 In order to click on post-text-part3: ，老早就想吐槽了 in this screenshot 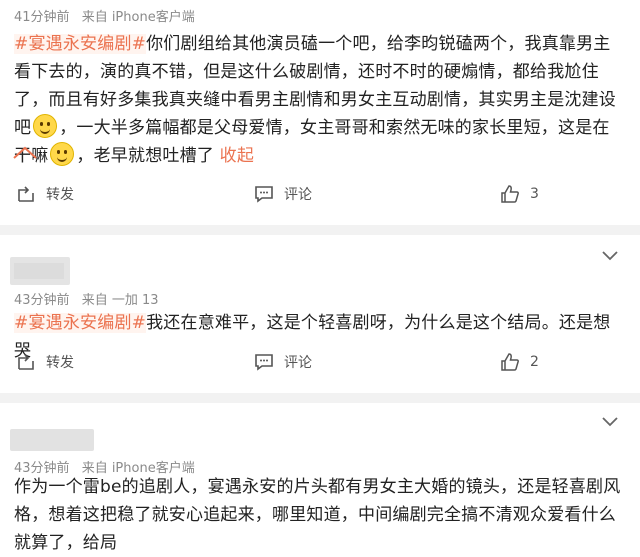, I will do `click(145, 156)`.